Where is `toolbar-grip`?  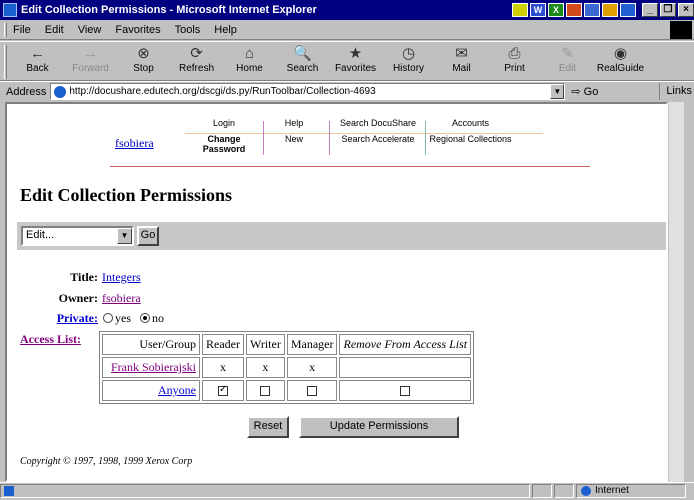 toolbar-grip is located at coordinates (5, 62).